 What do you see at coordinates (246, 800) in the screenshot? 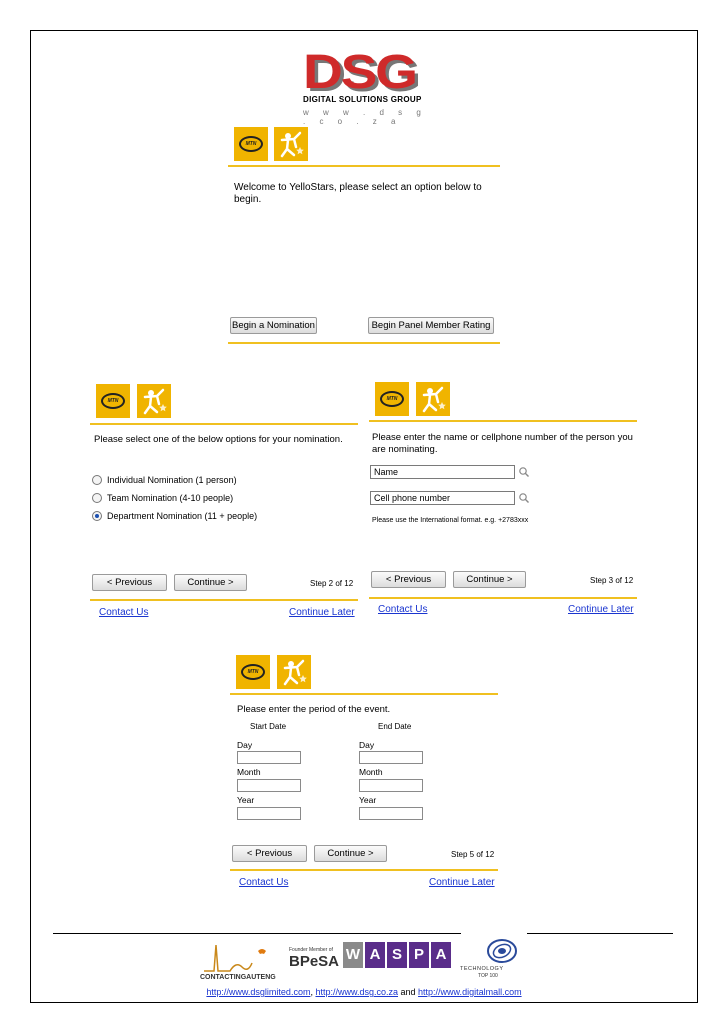
I see `start-year-label: Year` at bounding box center [246, 800].